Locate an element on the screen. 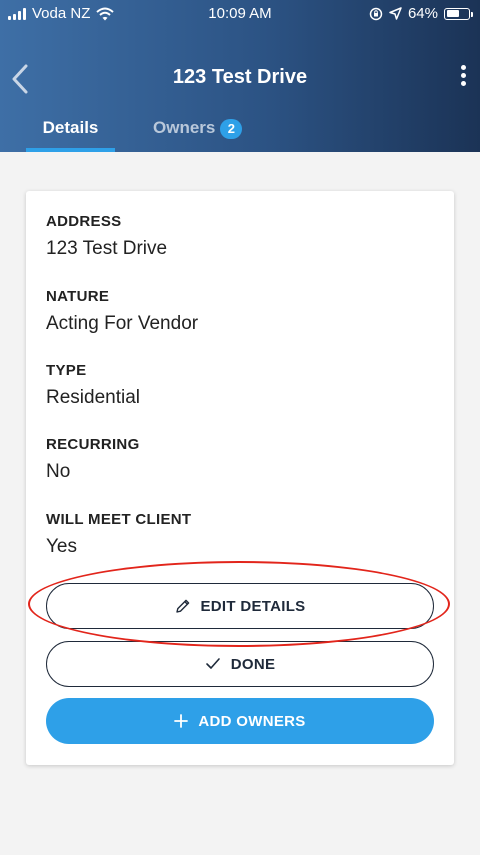  rotation-lock-icon is located at coordinates (376, 13).